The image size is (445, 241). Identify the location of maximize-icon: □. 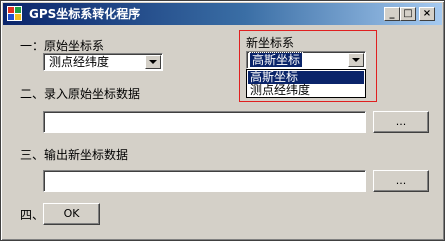
(408, 13).